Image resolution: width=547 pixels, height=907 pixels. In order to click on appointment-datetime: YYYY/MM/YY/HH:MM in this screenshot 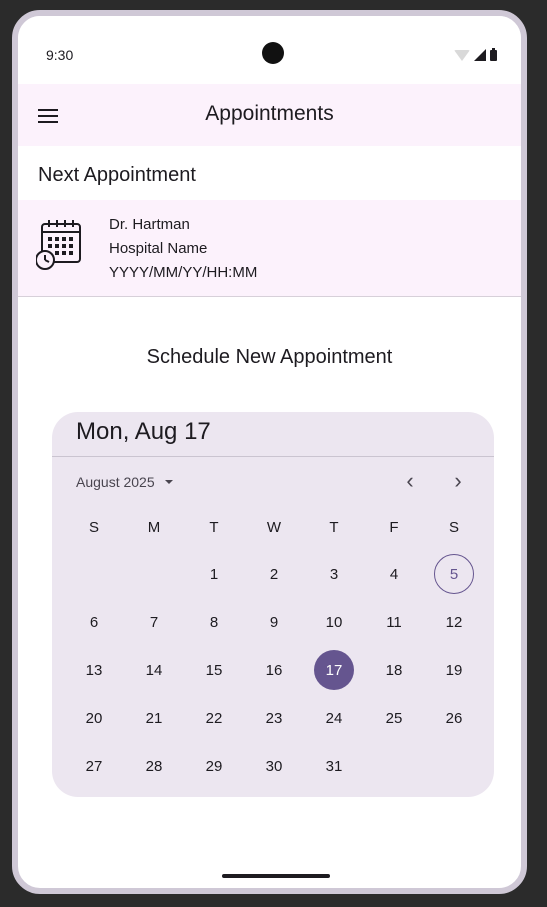, I will do `click(183, 272)`.